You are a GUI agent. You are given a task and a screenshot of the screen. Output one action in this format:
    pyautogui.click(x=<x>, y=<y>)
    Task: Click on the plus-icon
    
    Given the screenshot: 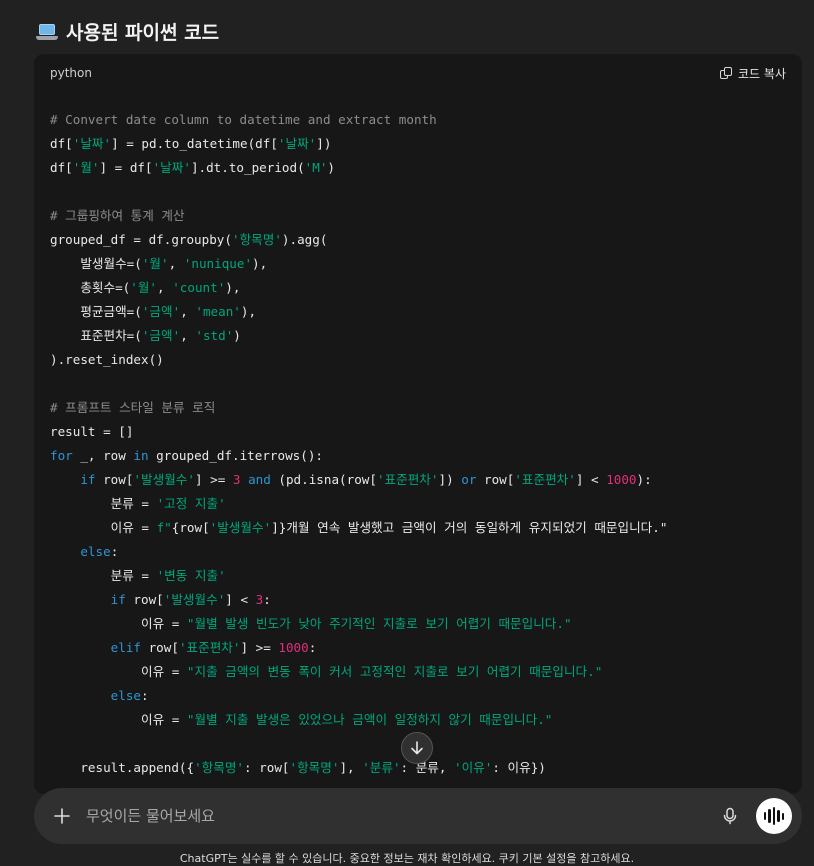 What is the action you would take?
    pyautogui.click(x=62, y=816)
    